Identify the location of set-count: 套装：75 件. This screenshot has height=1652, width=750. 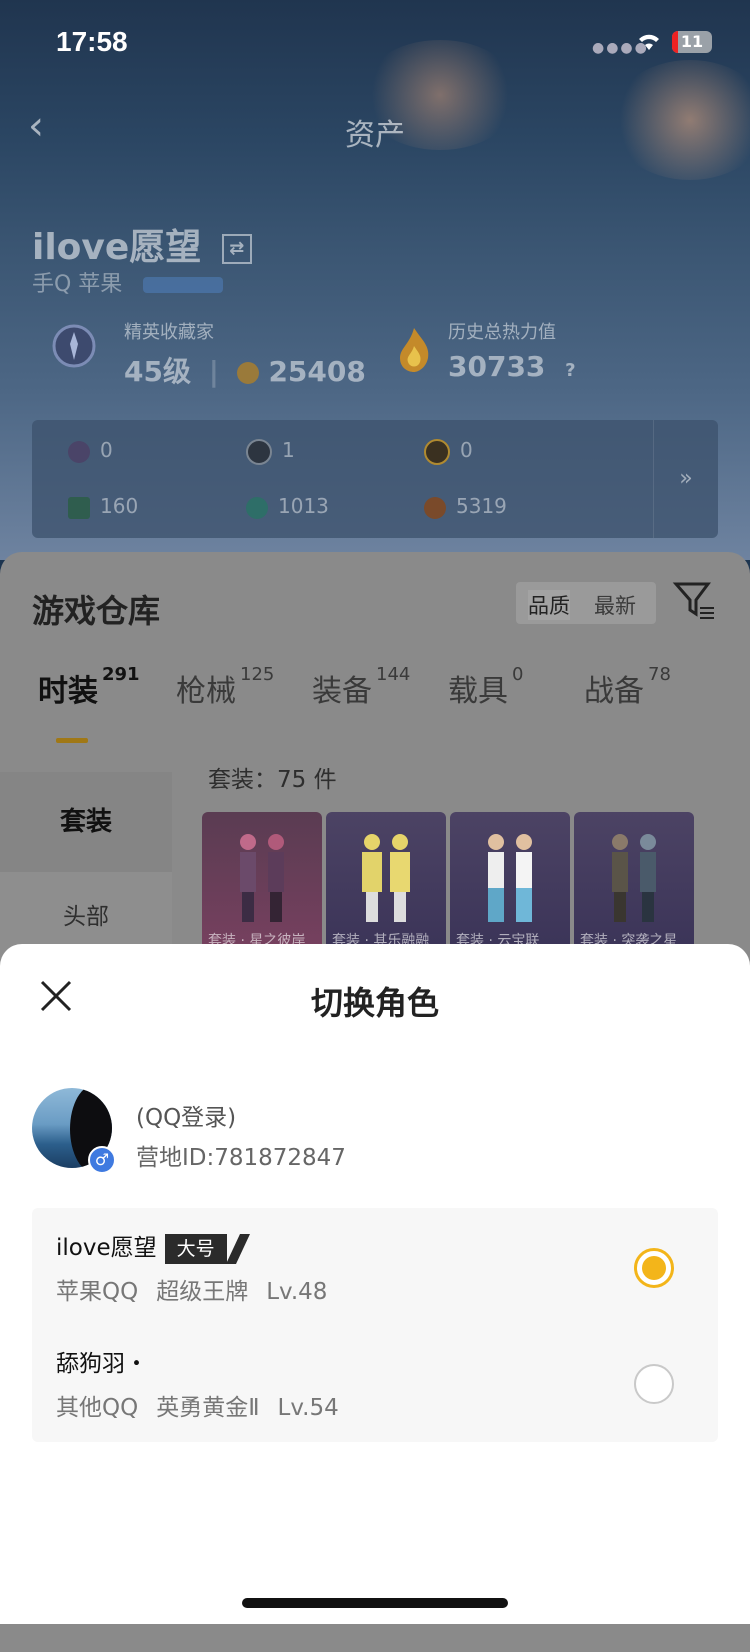
(272, 780).